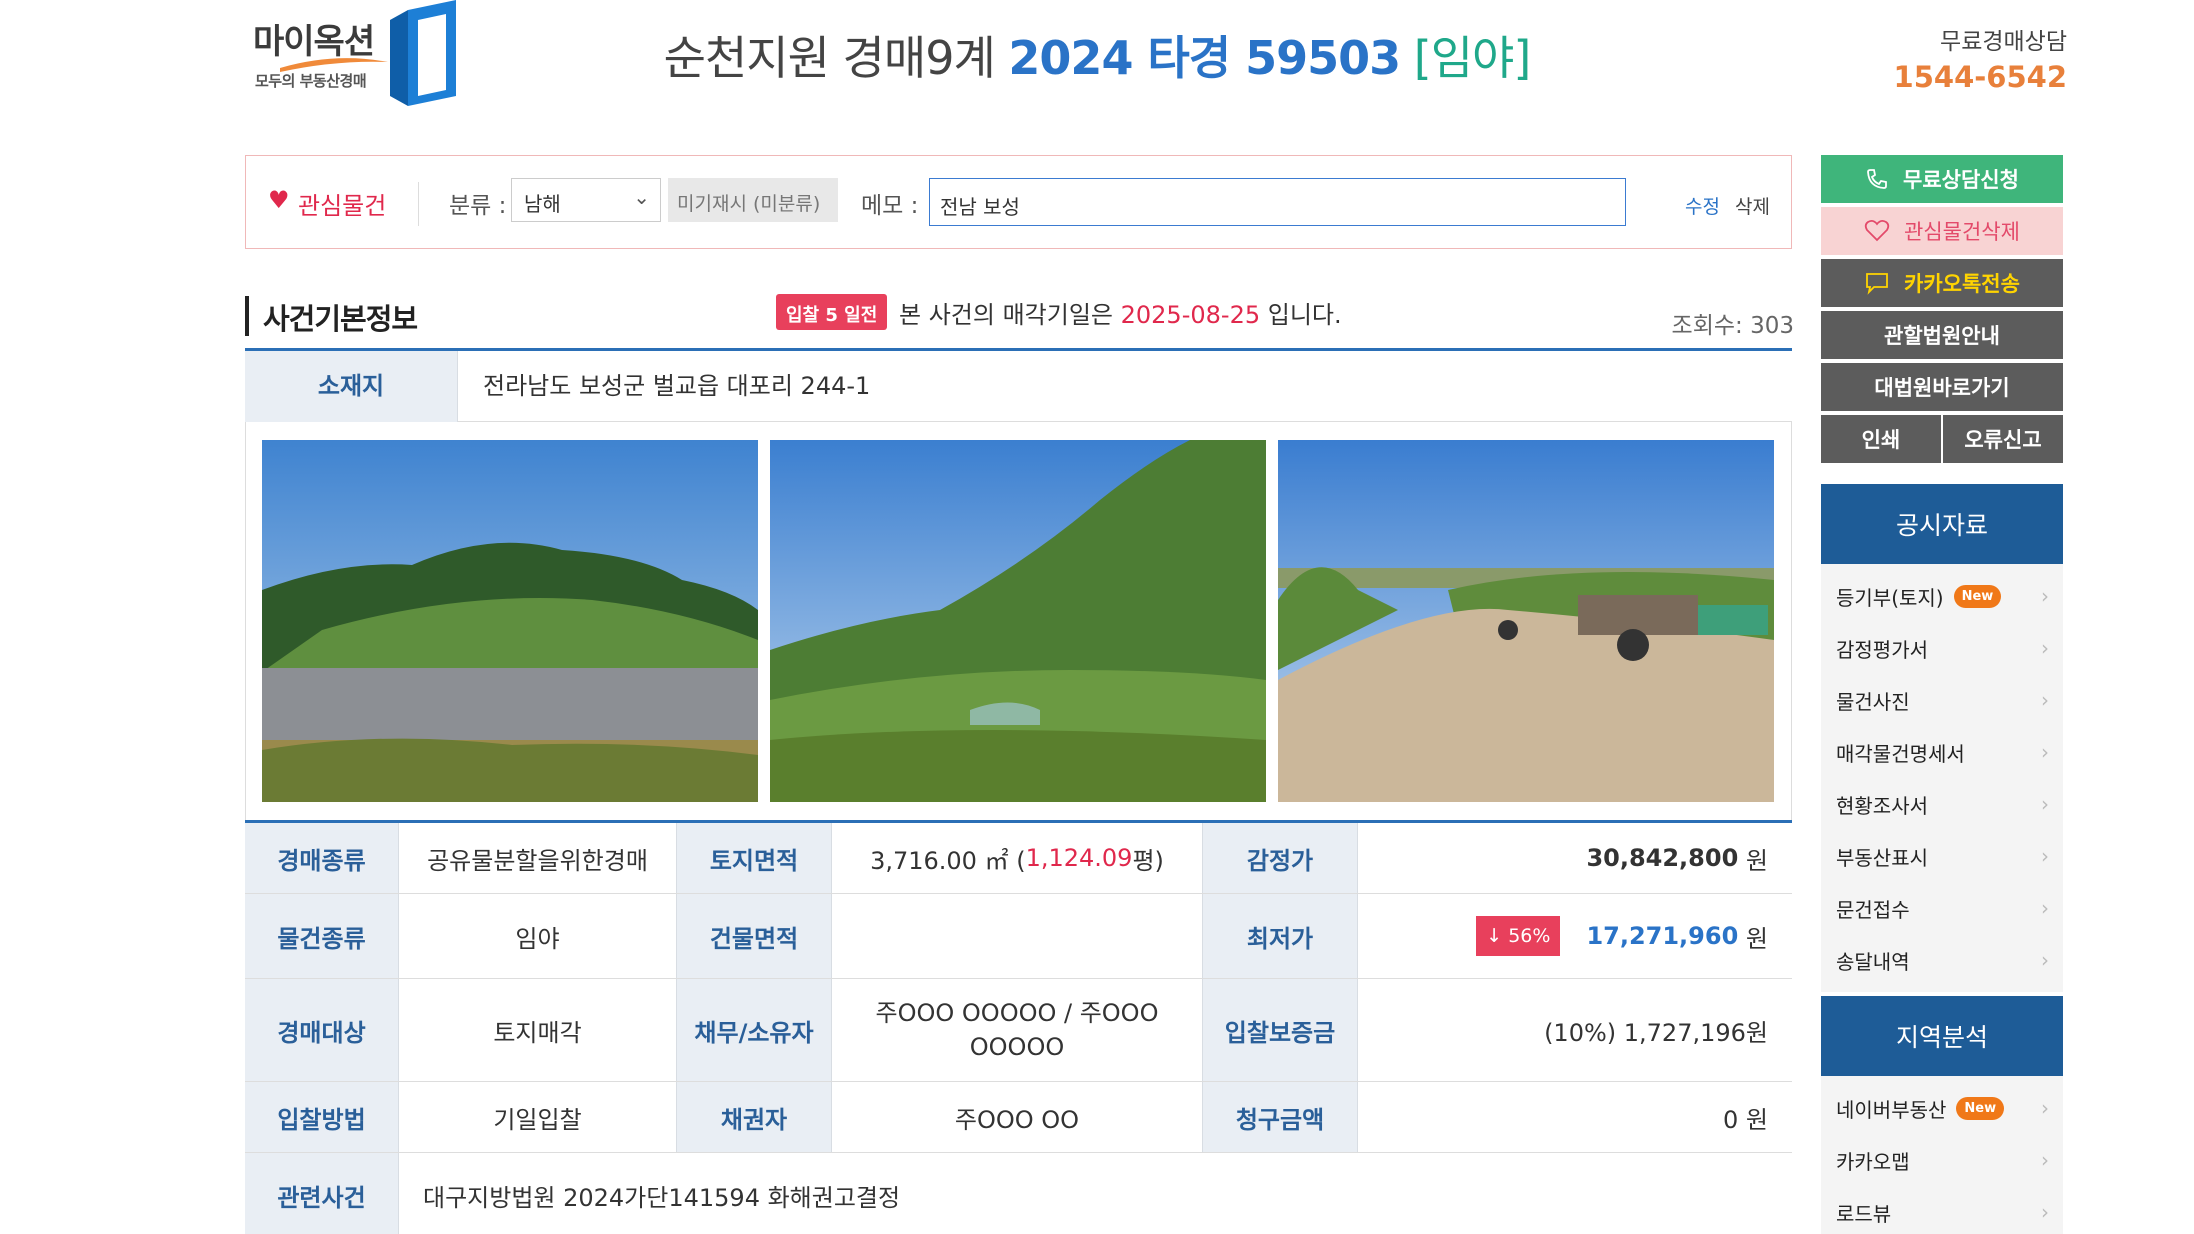 This screenshot has width=2194, height=1234. Describe the element at coordinates (1732, 326) in the screenshot. I see `view-count: 조회수: 303` at that location.